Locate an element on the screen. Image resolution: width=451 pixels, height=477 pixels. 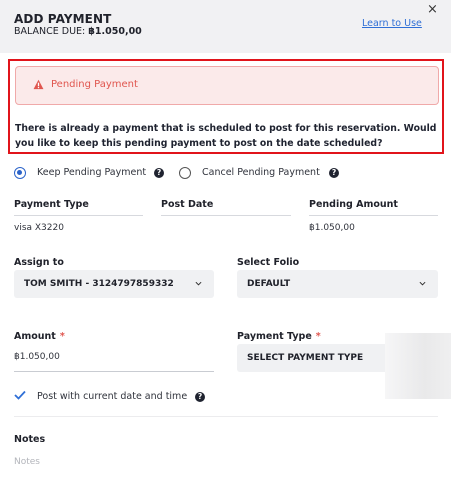
assign-to-select: TOM SMITH - 3124797859332 is located at coordinates (114, 284).